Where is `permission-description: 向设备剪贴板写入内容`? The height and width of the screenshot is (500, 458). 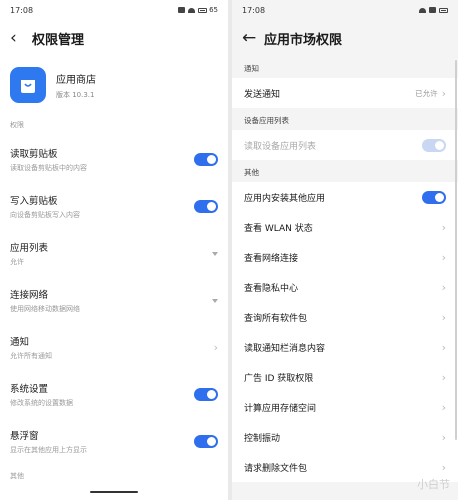
permission-description: 向设备剪贴板写入内容 is located at coordinates (45, 215).